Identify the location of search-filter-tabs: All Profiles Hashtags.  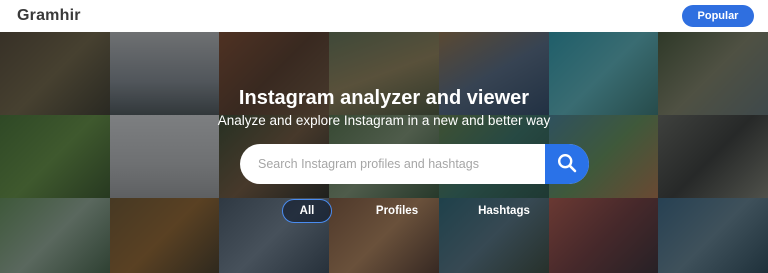
(384, 211).